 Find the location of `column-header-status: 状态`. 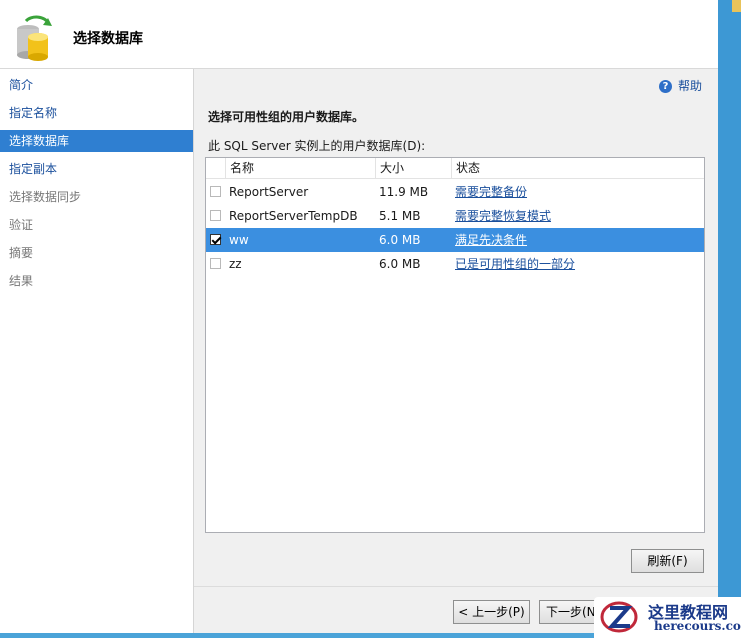

column-header-status: 状态 is located at coordinates (578, 168).